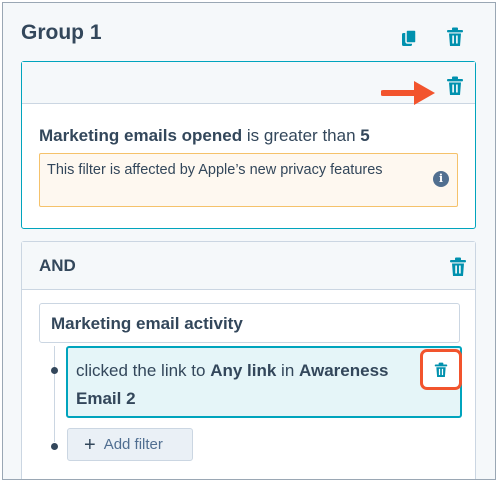 This screenshot has height=482, width=500. What do you see at coordinates (90, 444) in the screenshot?
I see `plus-icon: +` at bounding box center [90, 444].